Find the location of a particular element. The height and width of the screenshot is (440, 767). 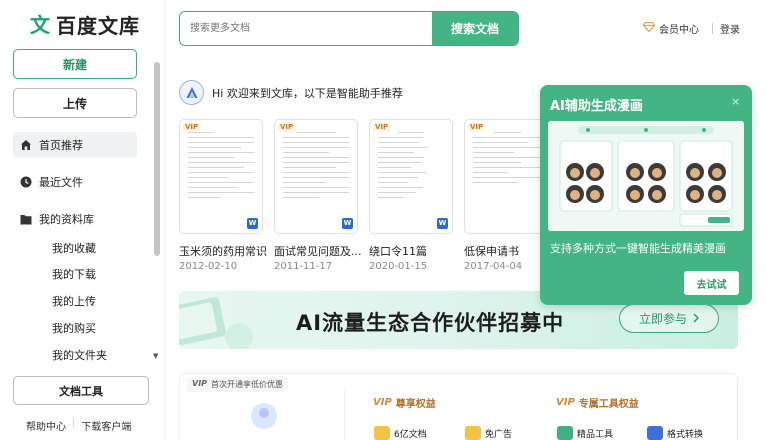

logo-mark: 文 is located at coordinates (40, 24).